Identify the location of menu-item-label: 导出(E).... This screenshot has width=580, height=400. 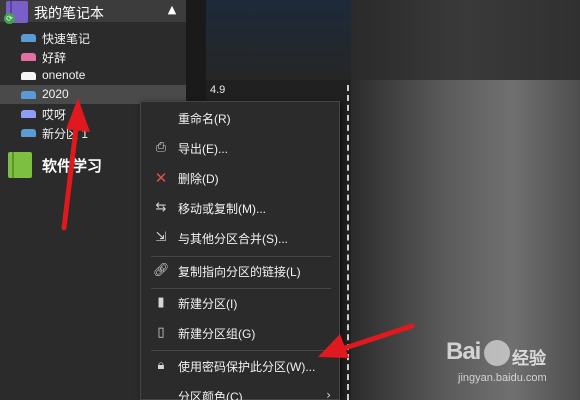
(203, 149).